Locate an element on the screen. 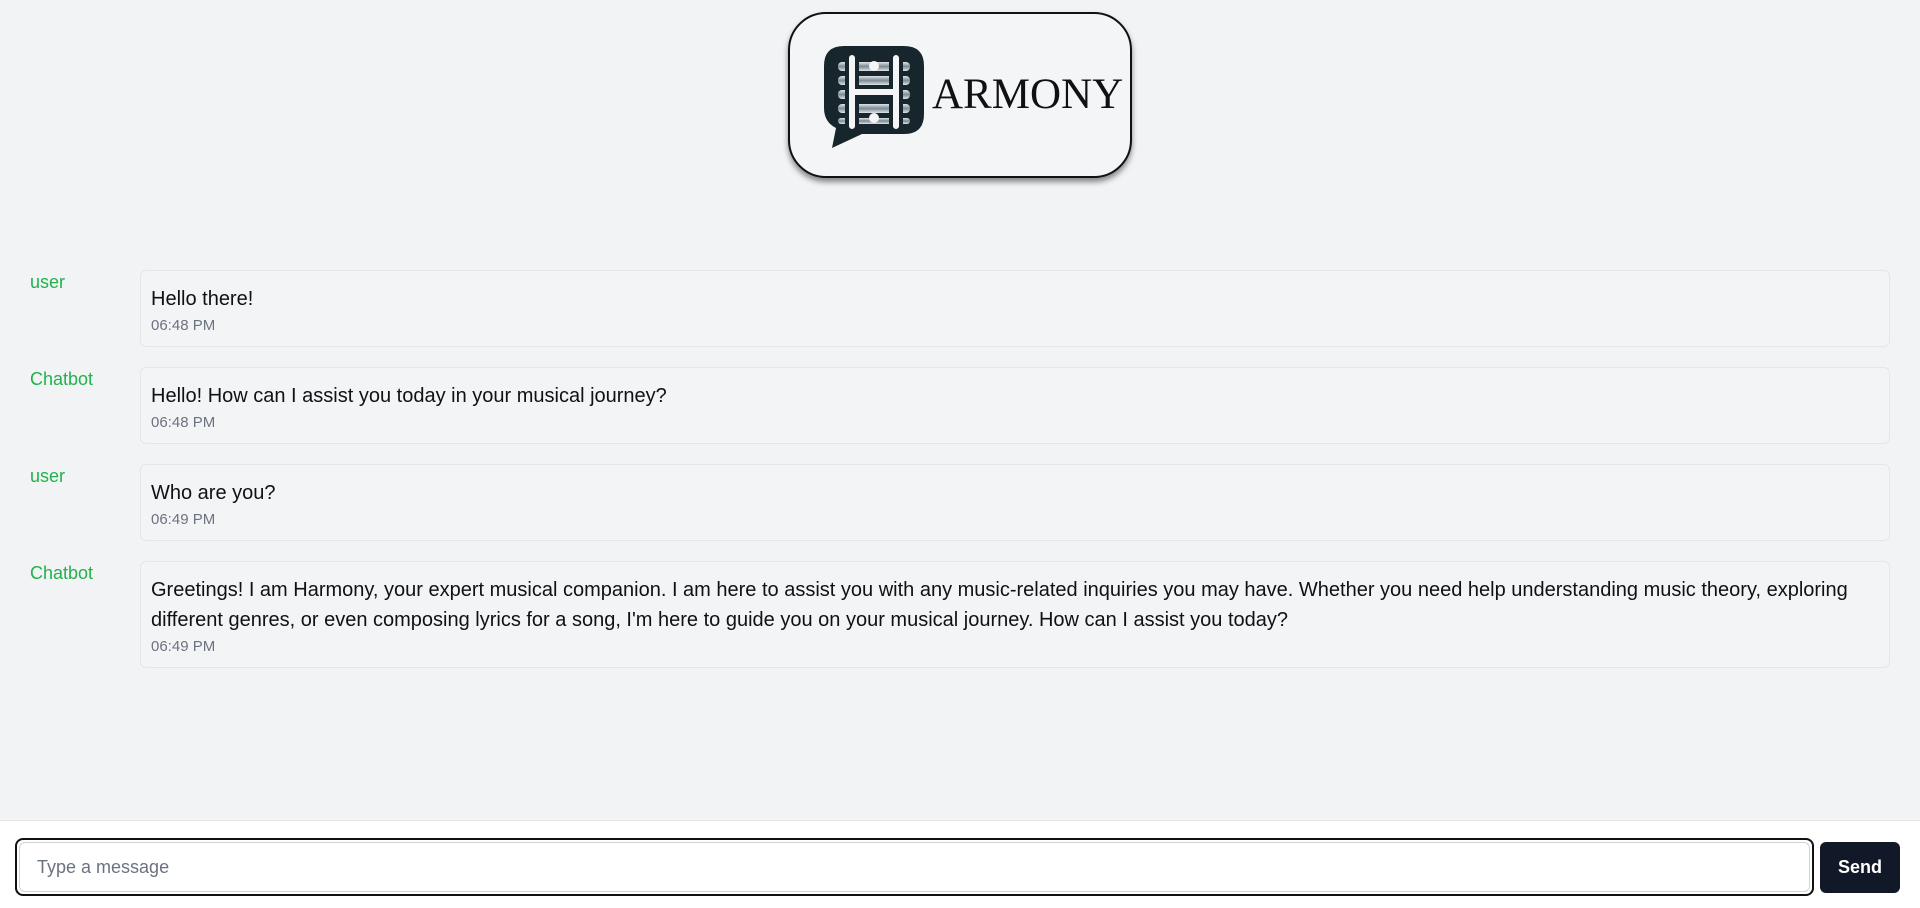 The height and width of the screenshot is (908, 1920). message-text: Who are you? is located at coordinates (213, 493).